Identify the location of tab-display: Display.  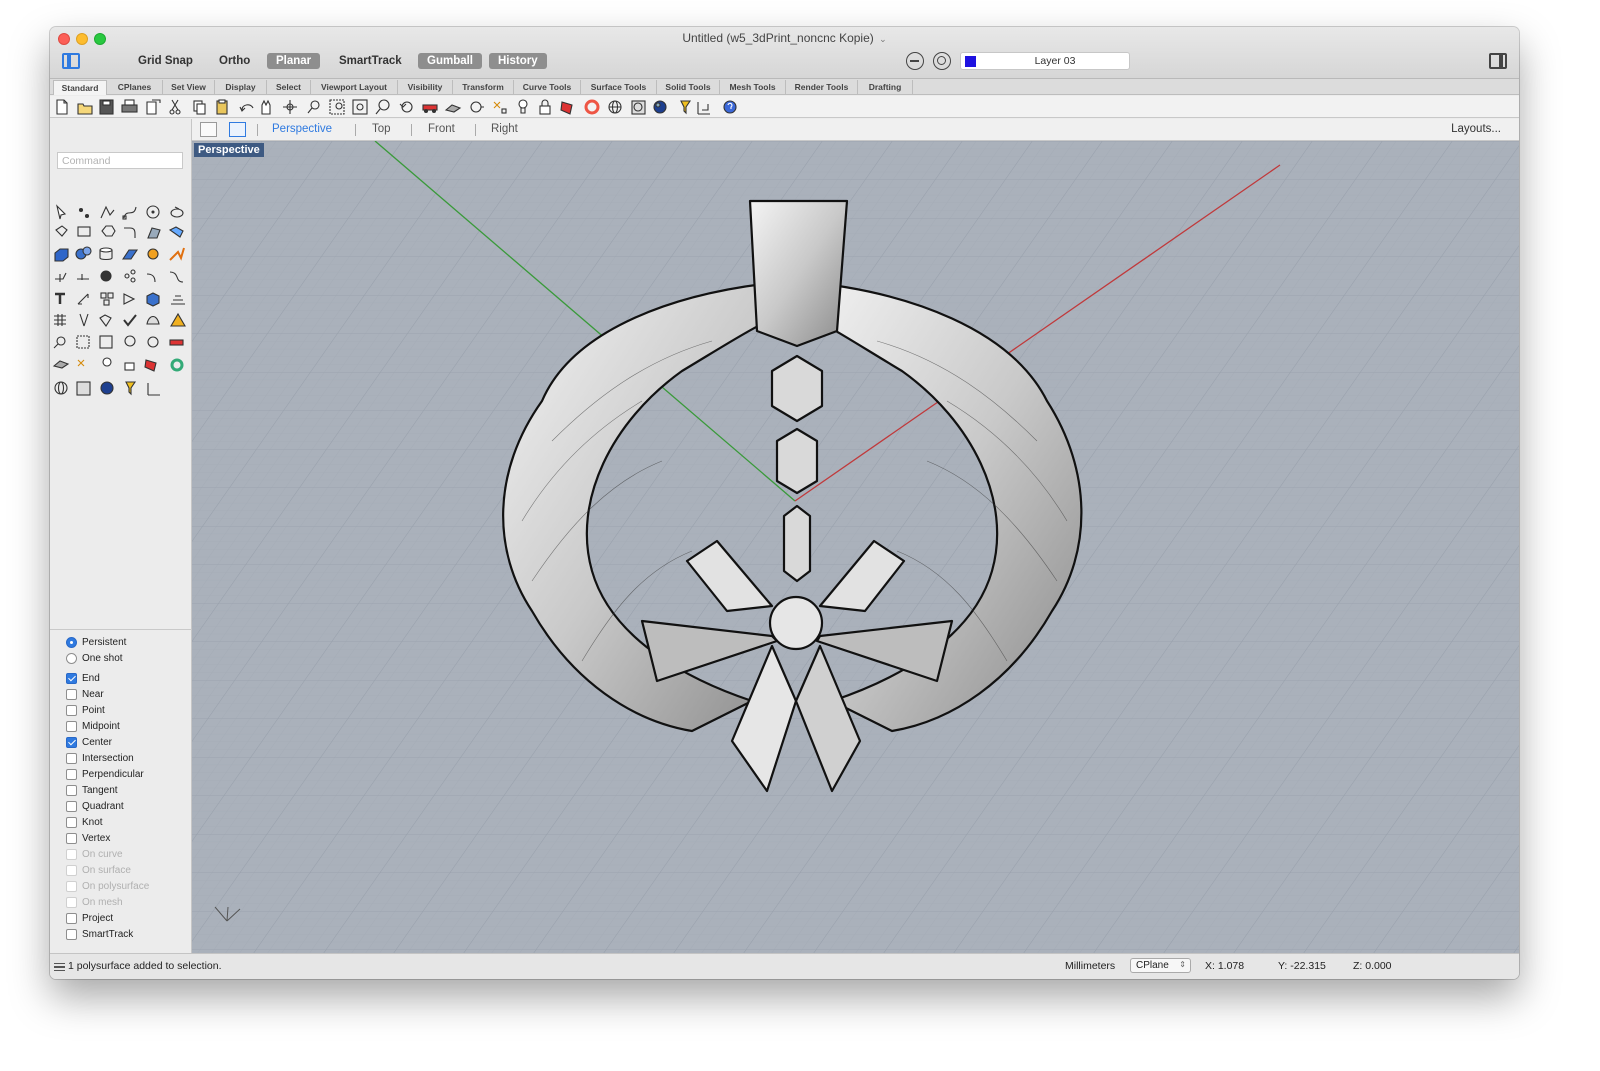
(241, 87).